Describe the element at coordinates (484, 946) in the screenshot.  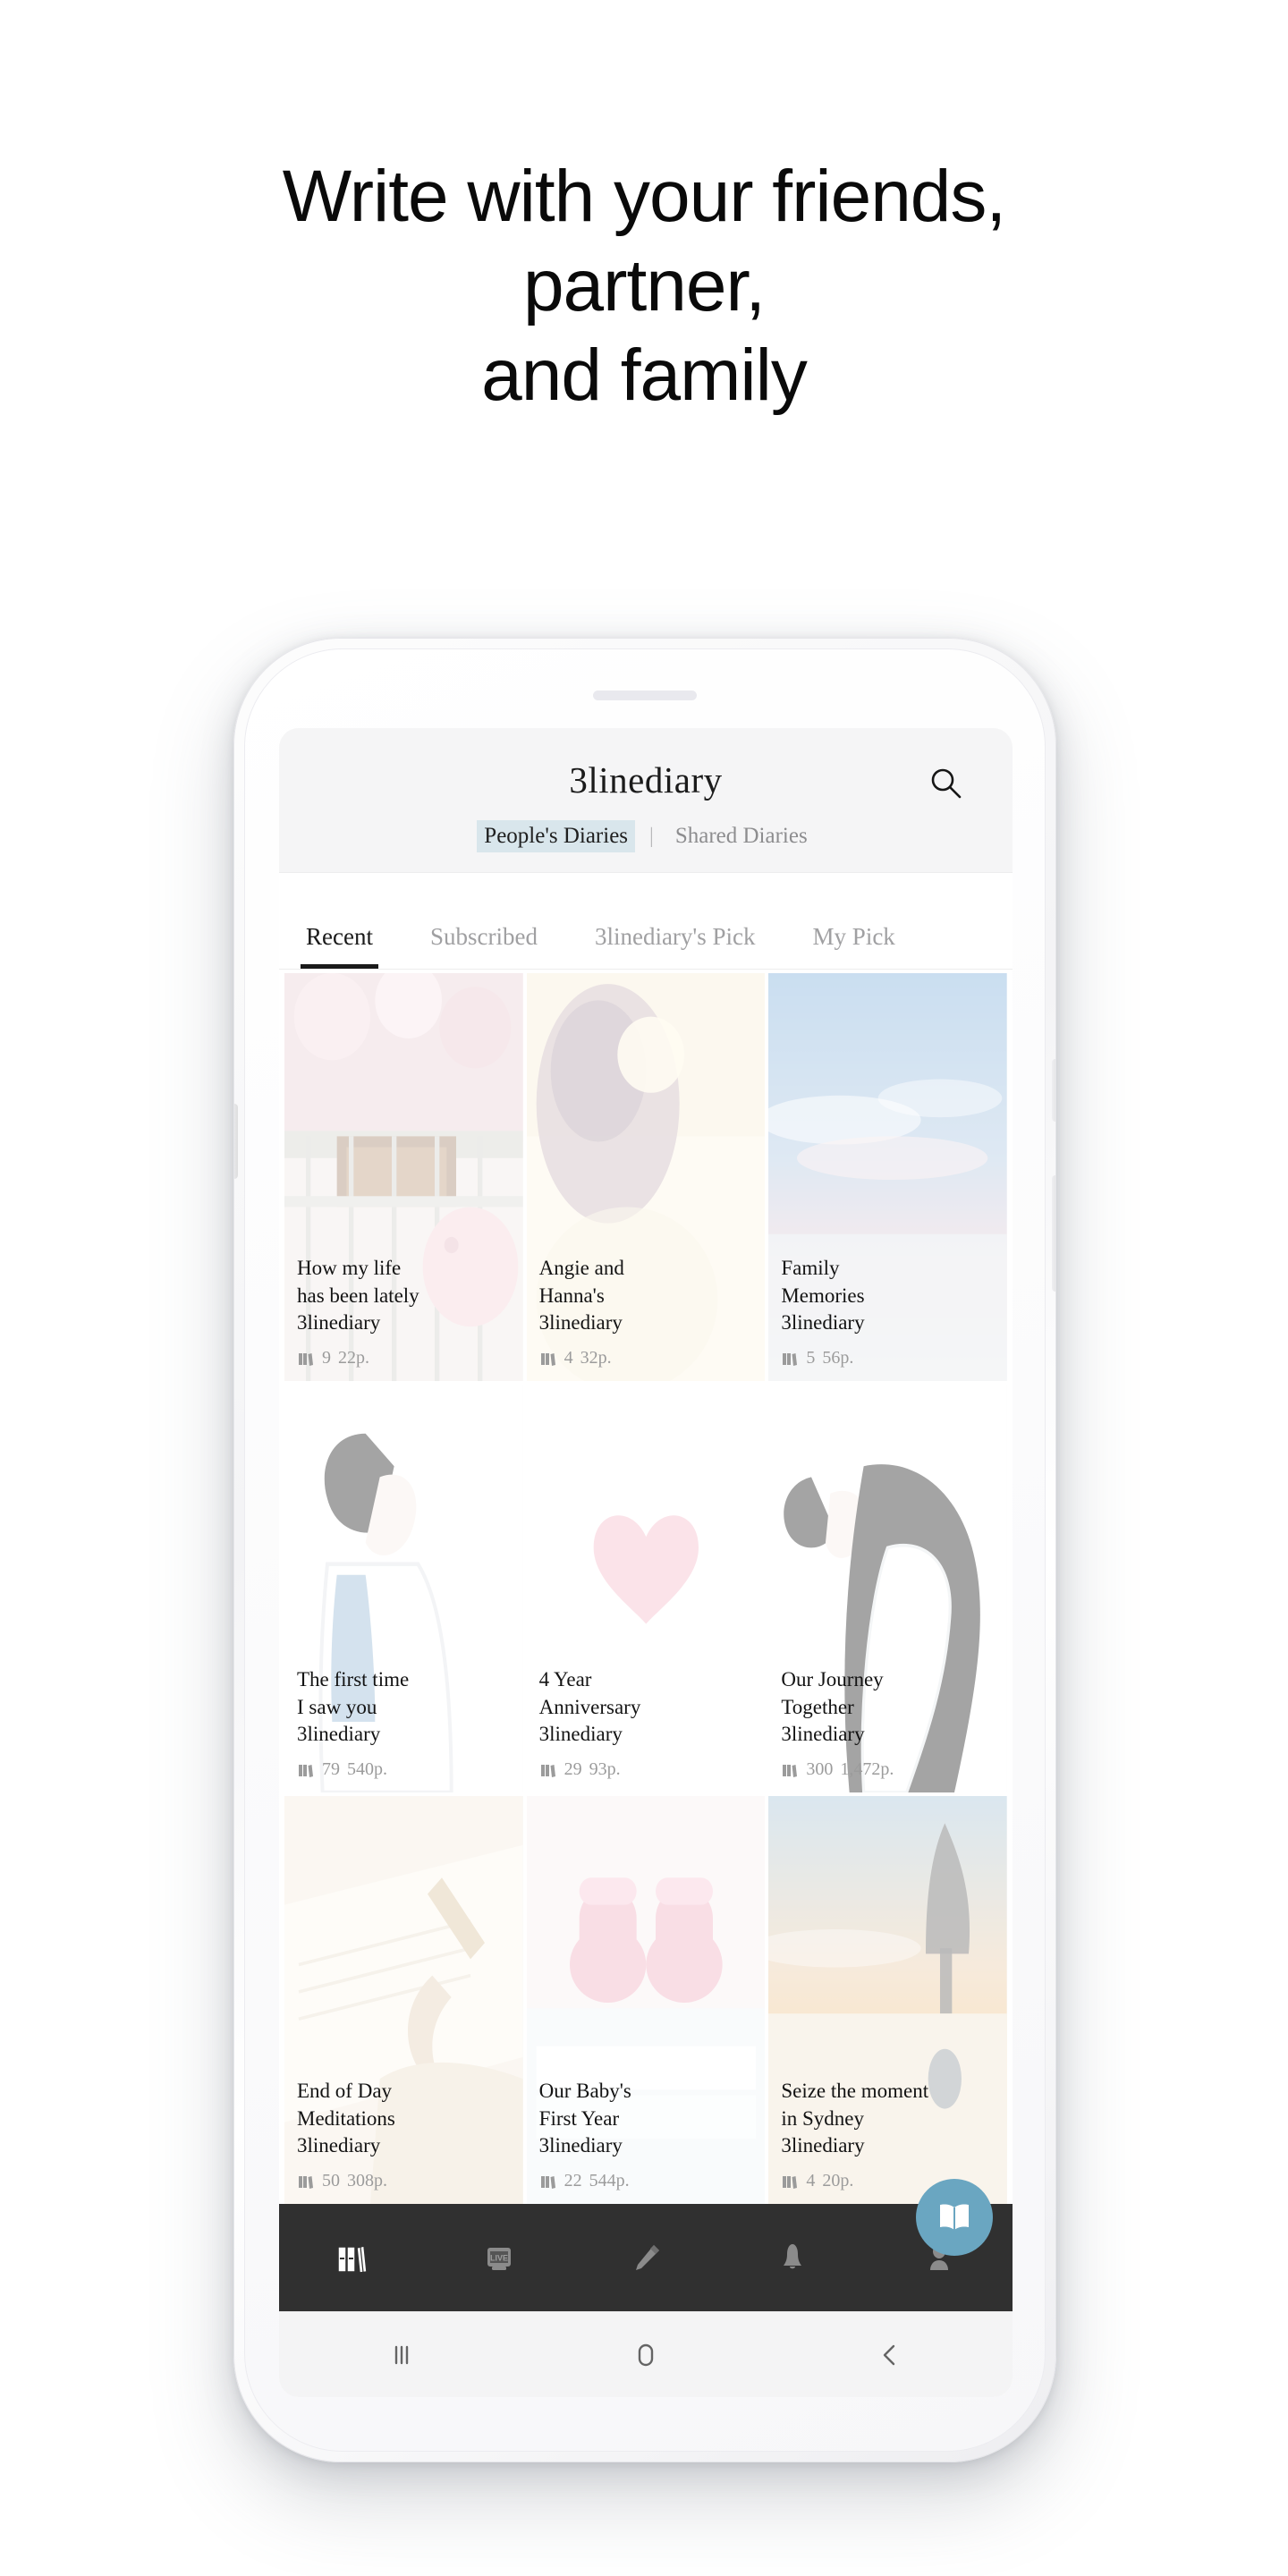
I see `tab-subscribed: Subscribed` at that location.